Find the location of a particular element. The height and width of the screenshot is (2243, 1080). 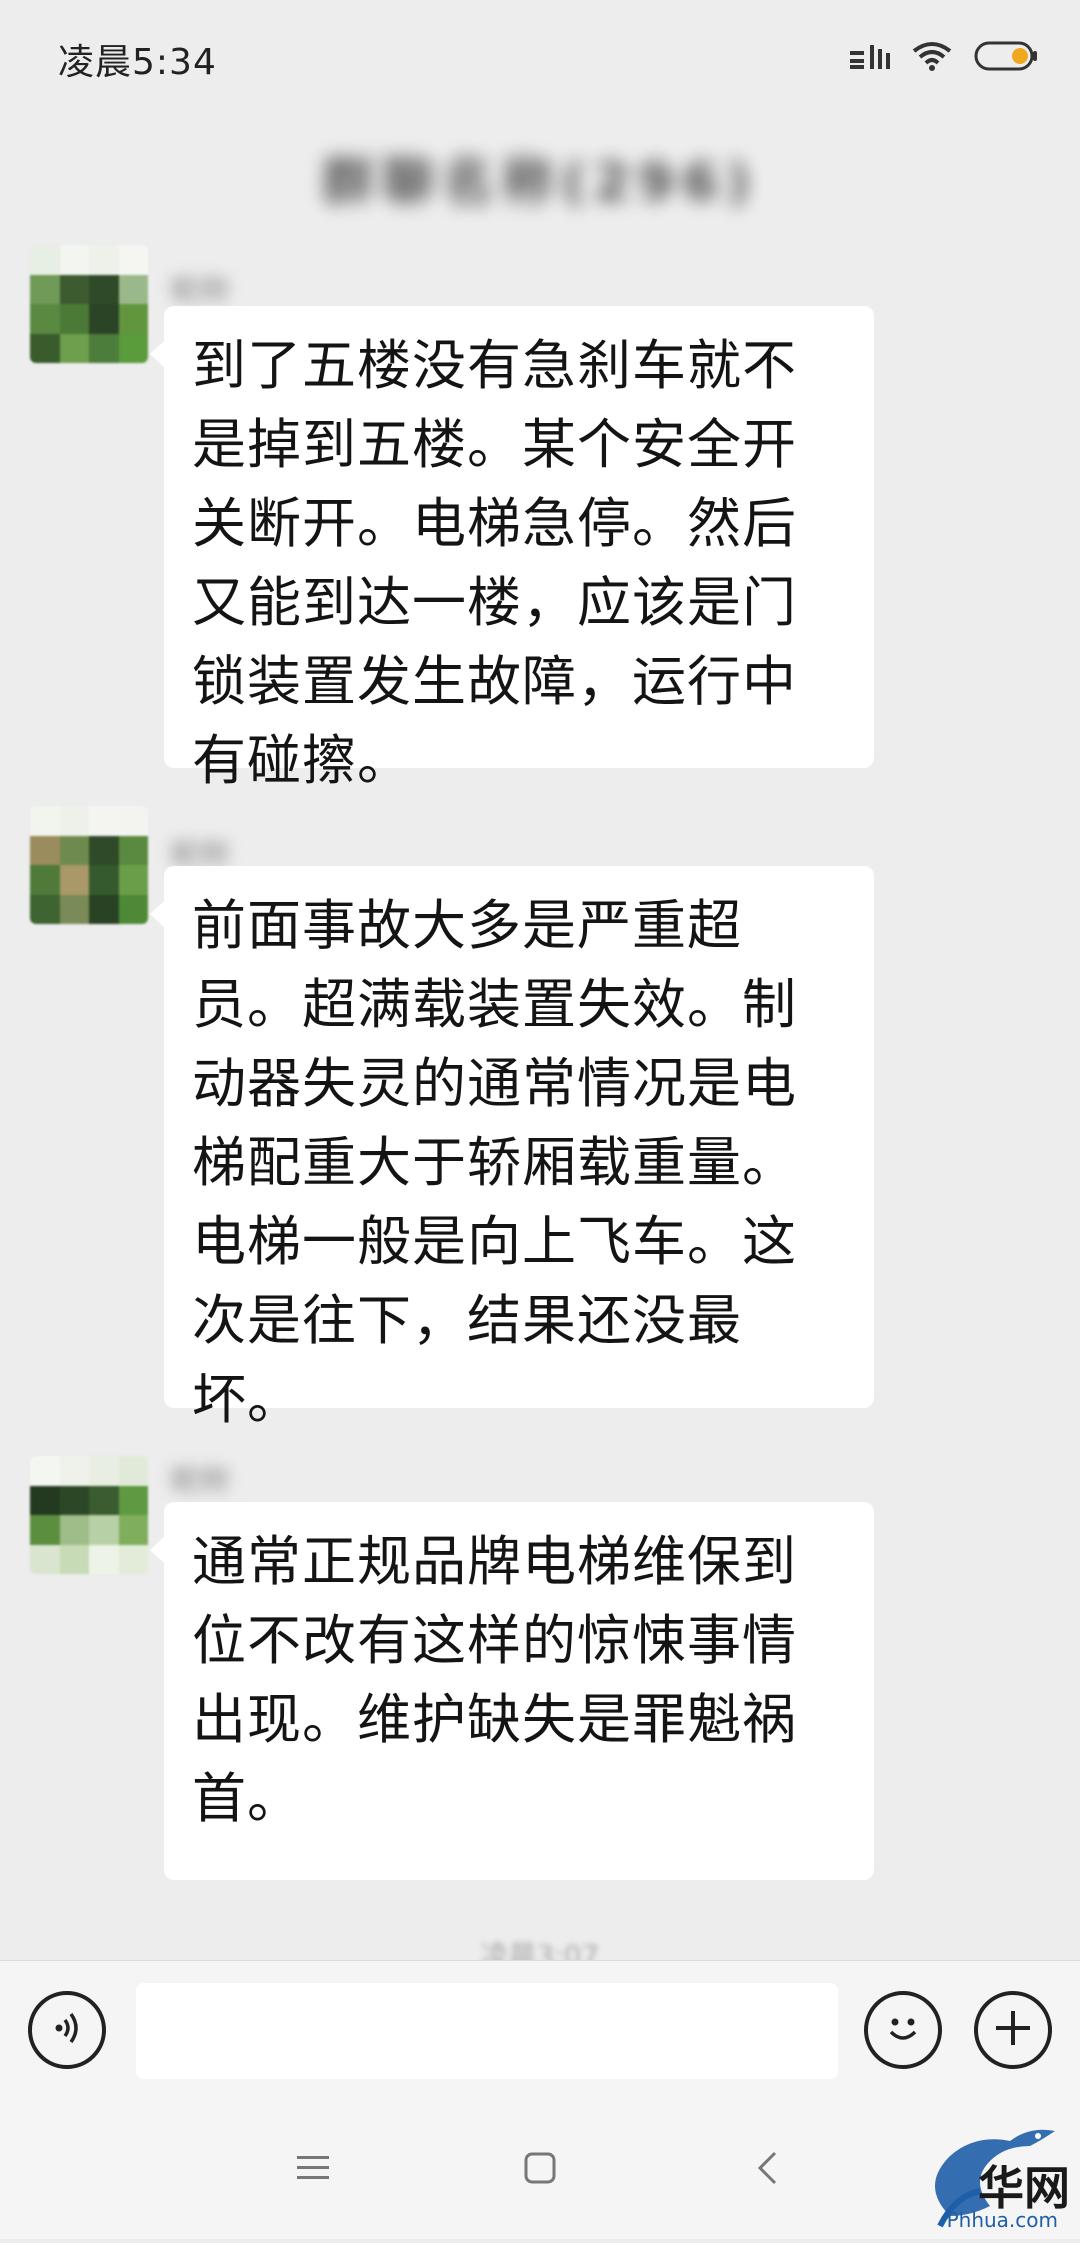

menu-button is located at coordinates (313, 2170).